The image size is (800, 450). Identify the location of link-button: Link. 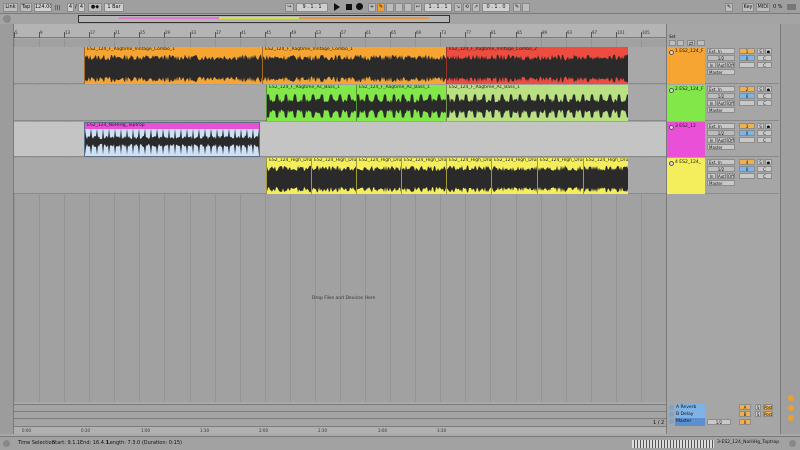
(10, 7).